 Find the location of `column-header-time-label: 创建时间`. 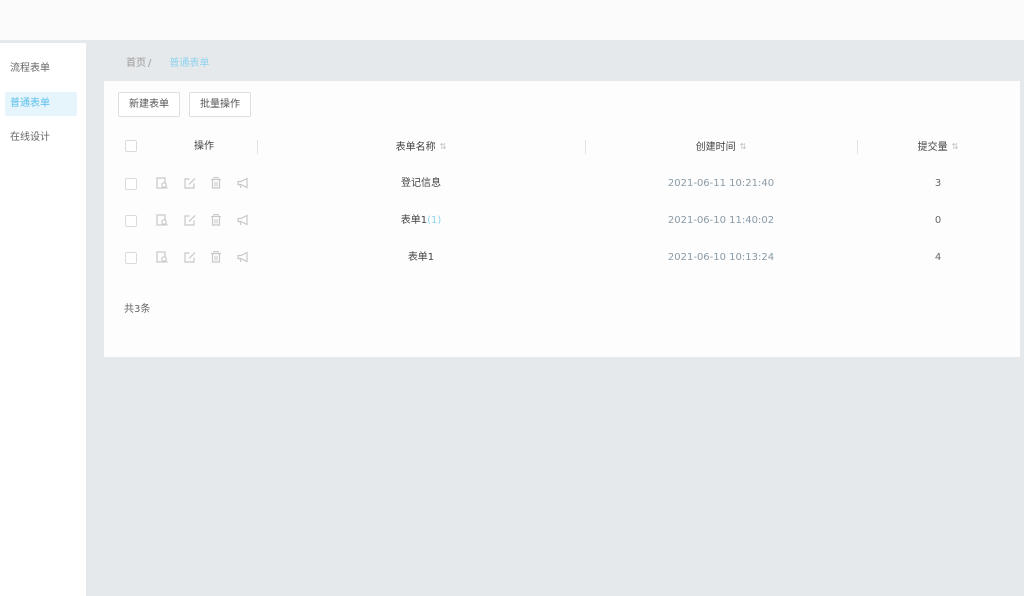

column-header-time-label: 创建时间 is located at coordinates (715, 147).